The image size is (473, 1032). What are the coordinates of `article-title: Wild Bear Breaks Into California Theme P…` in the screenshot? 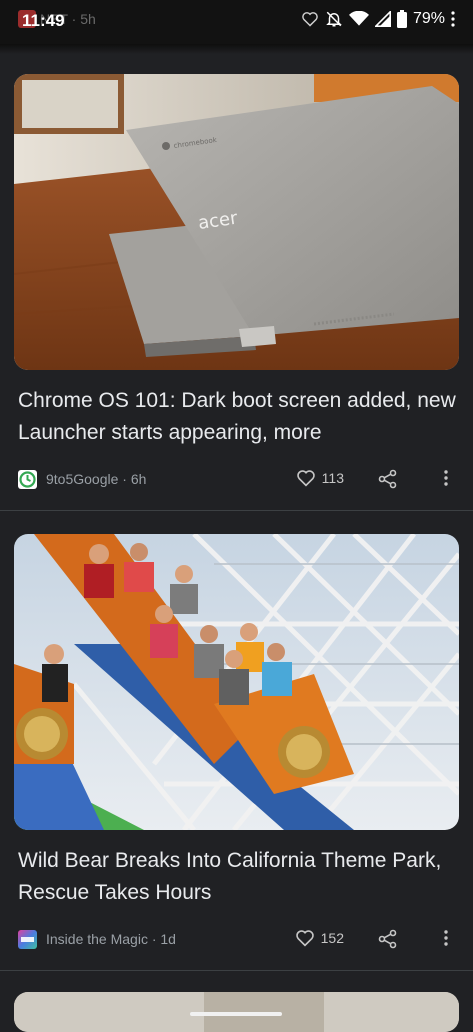 It's located at (238, 877).